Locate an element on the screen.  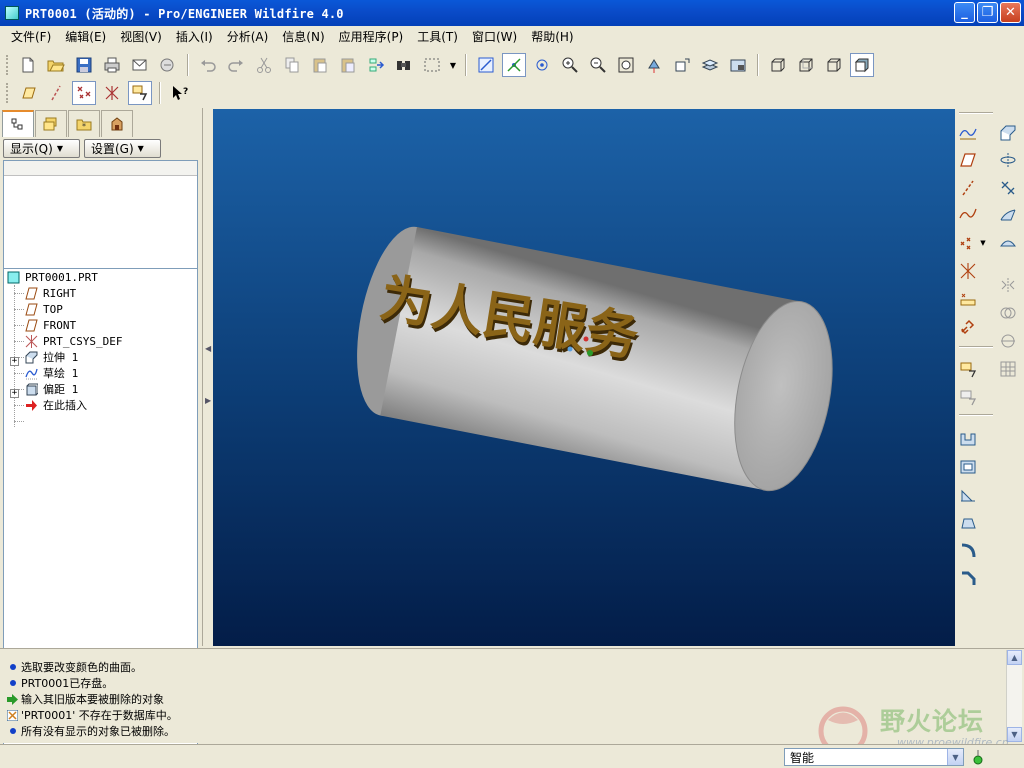
menu-analysis: 分析(A) is located at coordinates (248, 36).